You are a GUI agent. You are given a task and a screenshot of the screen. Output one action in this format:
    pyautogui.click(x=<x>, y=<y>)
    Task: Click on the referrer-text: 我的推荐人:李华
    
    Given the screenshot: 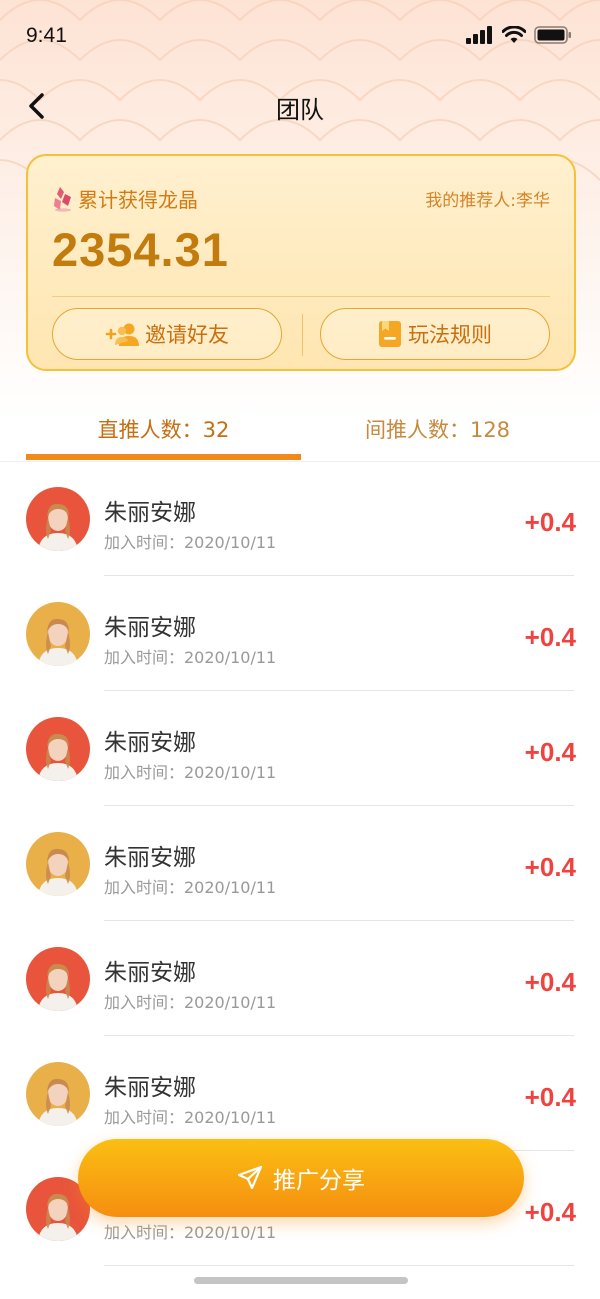 What is the action you would take?
    pyautogui.click(x=487, y=201)
    